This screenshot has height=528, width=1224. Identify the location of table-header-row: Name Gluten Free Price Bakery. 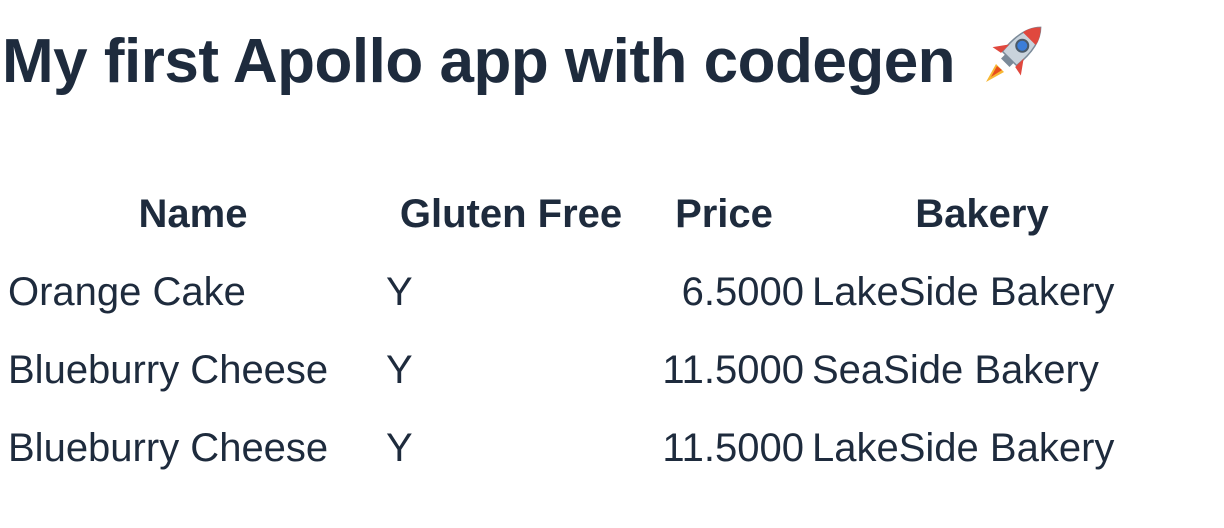
(580, 214).